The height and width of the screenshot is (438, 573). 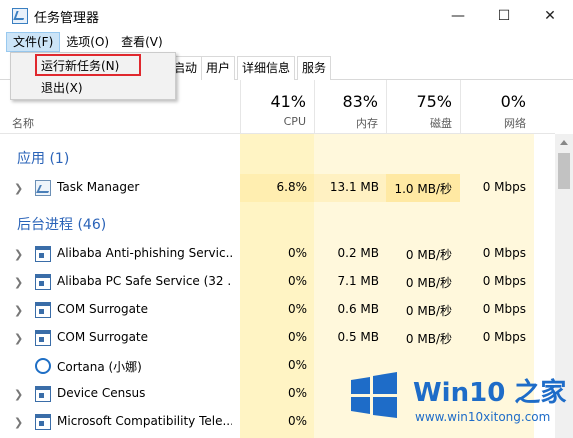 I want to click on memory-value: 7.1 MB, so click(x=358, y=281).